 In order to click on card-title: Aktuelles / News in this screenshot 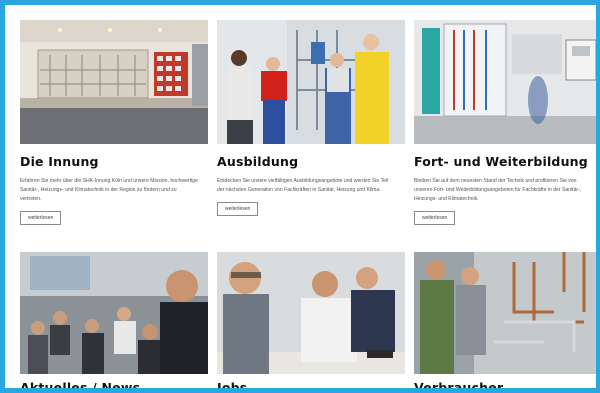, I will do `click(80, 386)`.